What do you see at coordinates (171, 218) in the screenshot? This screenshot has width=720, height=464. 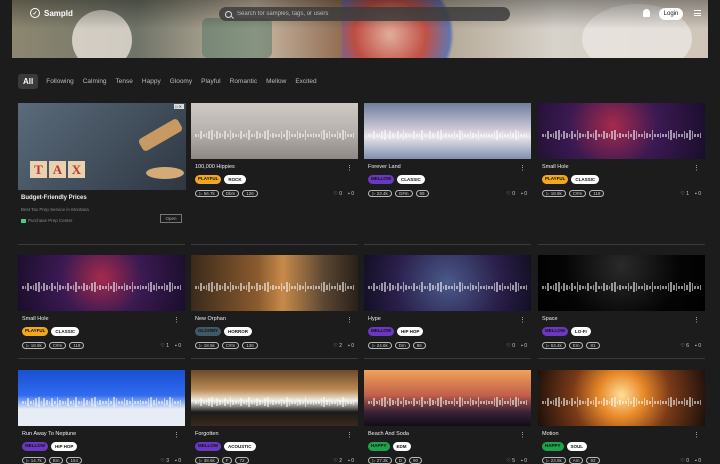 I see `ad-open-button: Open` at bounding box center [171, 218].